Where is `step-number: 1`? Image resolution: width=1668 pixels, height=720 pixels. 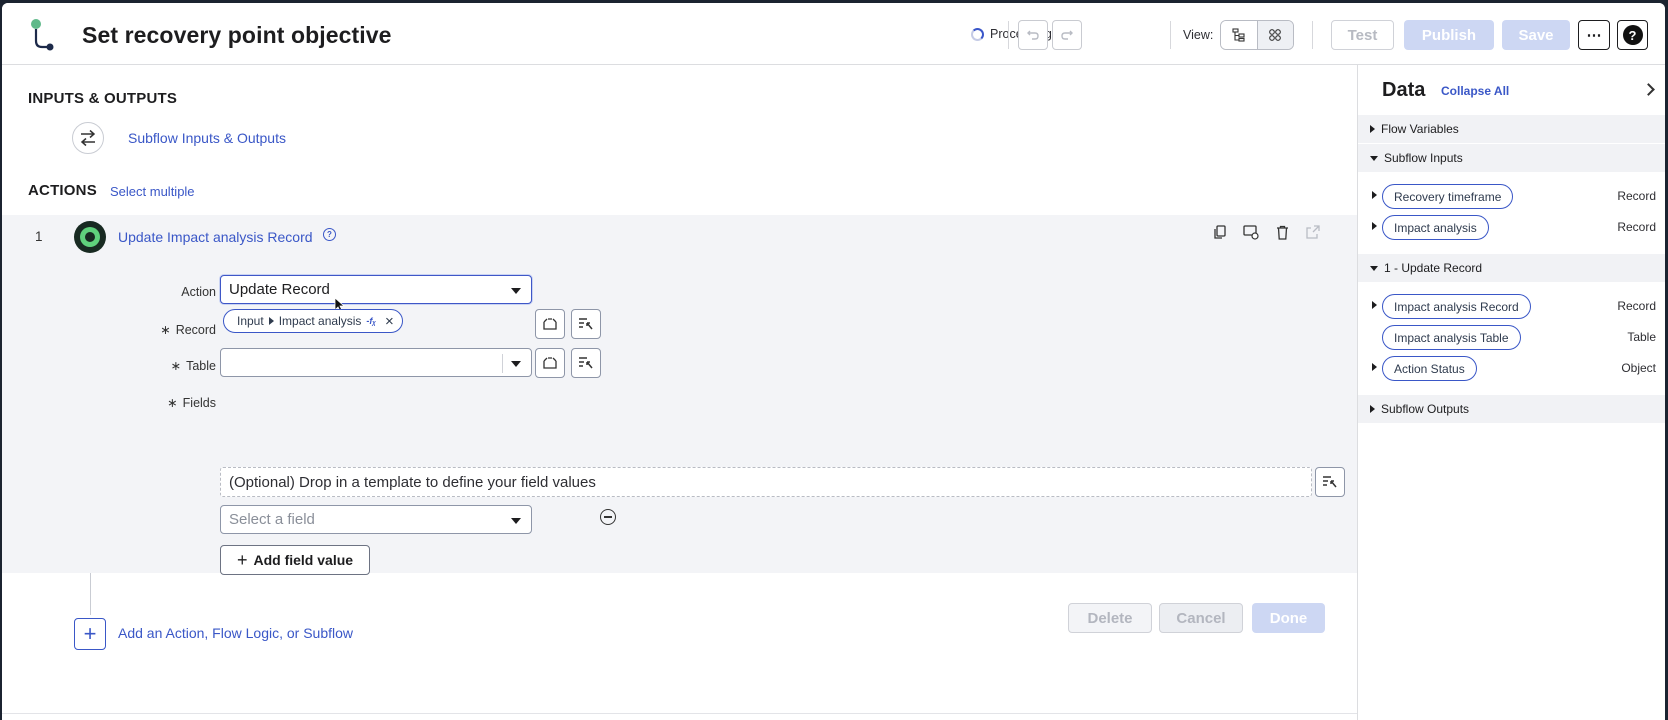
step-number: 1 is located at coordinates (39, 236).